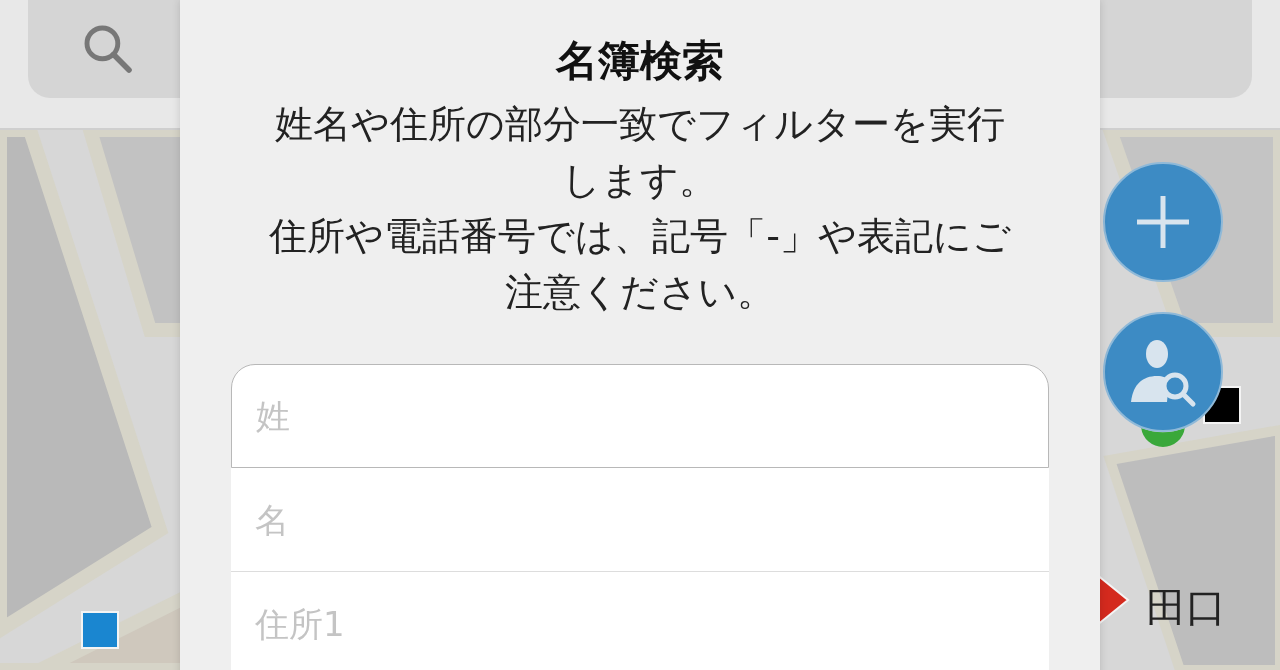  Describe the element at coordinates (640, 61) in the screenshot. I see `dialog-title: 名簿検索` at that location.